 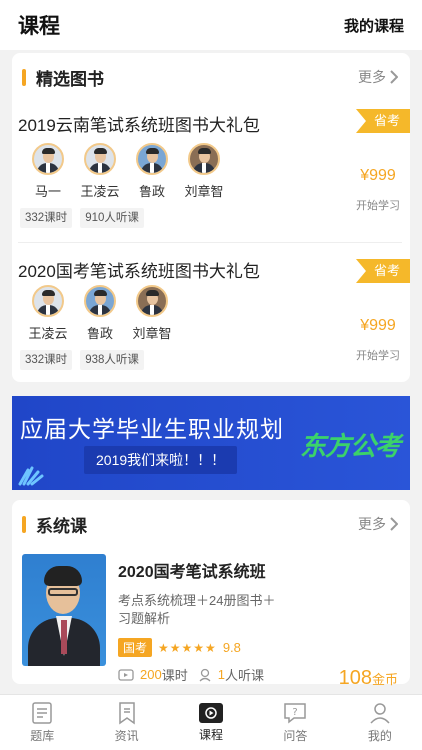 I want to click on question-bank-icon, so click(x=42, y=713).